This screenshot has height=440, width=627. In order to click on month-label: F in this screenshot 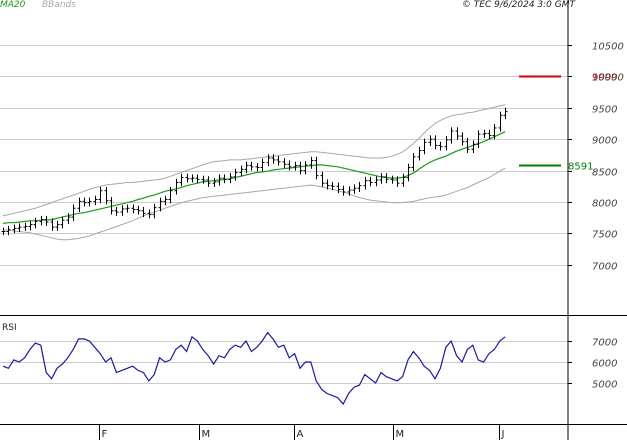, I will do `click(105, 434)`.